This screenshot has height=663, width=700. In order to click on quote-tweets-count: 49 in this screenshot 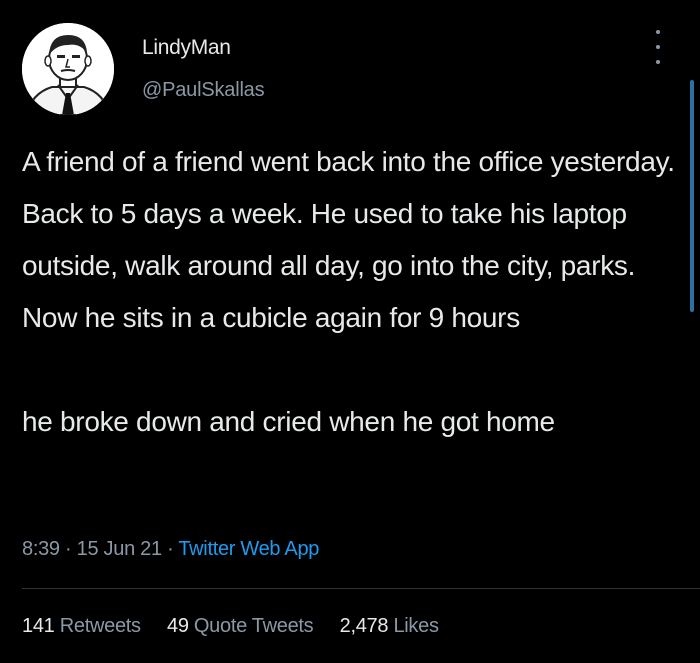, I will do `click(178, 626)`.